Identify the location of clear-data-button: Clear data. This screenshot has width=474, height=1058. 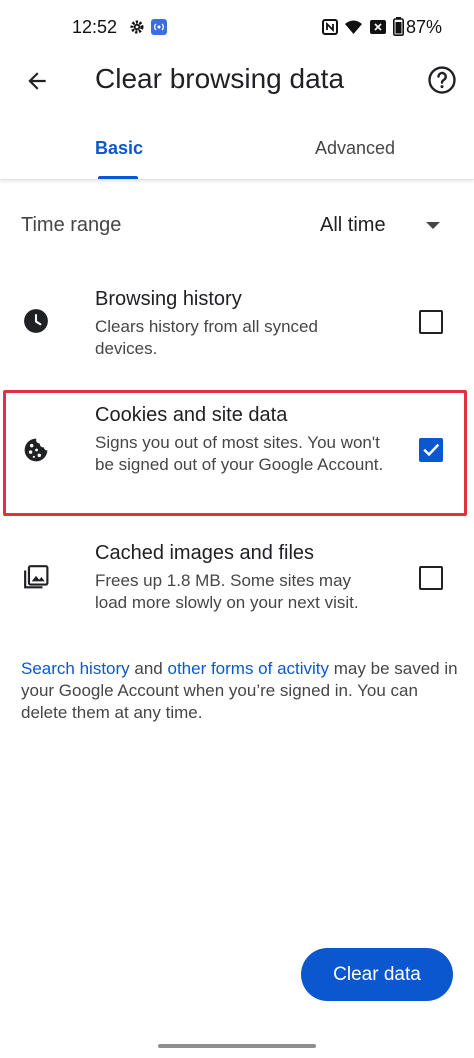
(377, 974).